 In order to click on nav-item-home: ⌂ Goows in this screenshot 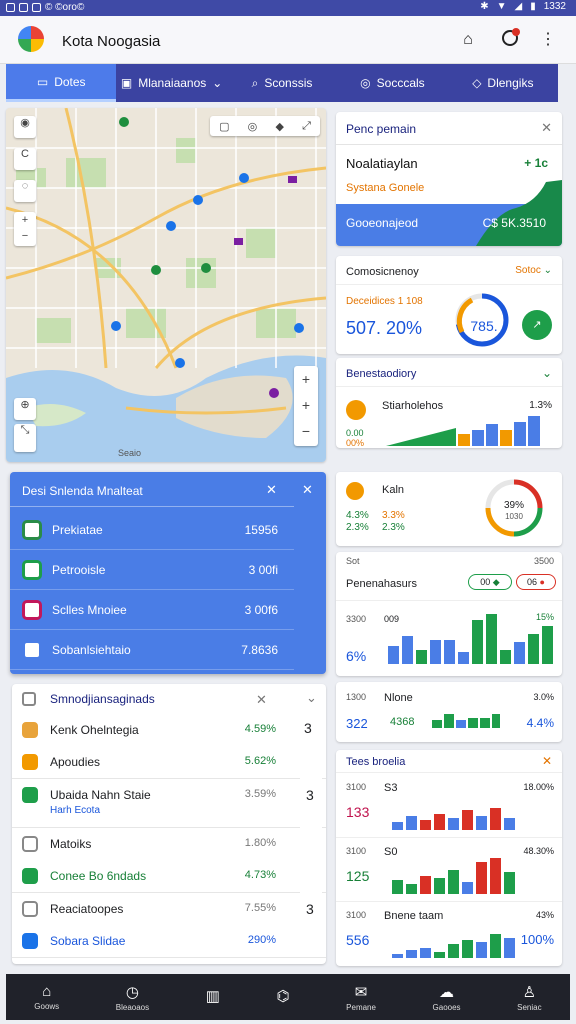, I will do `click(46, 997)`.